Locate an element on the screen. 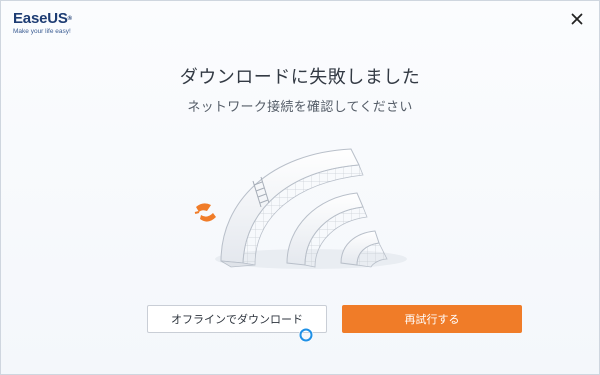 The height and width of the screenshot is (375, 600). broken-signal-piece is located at coordinates (205, 212).